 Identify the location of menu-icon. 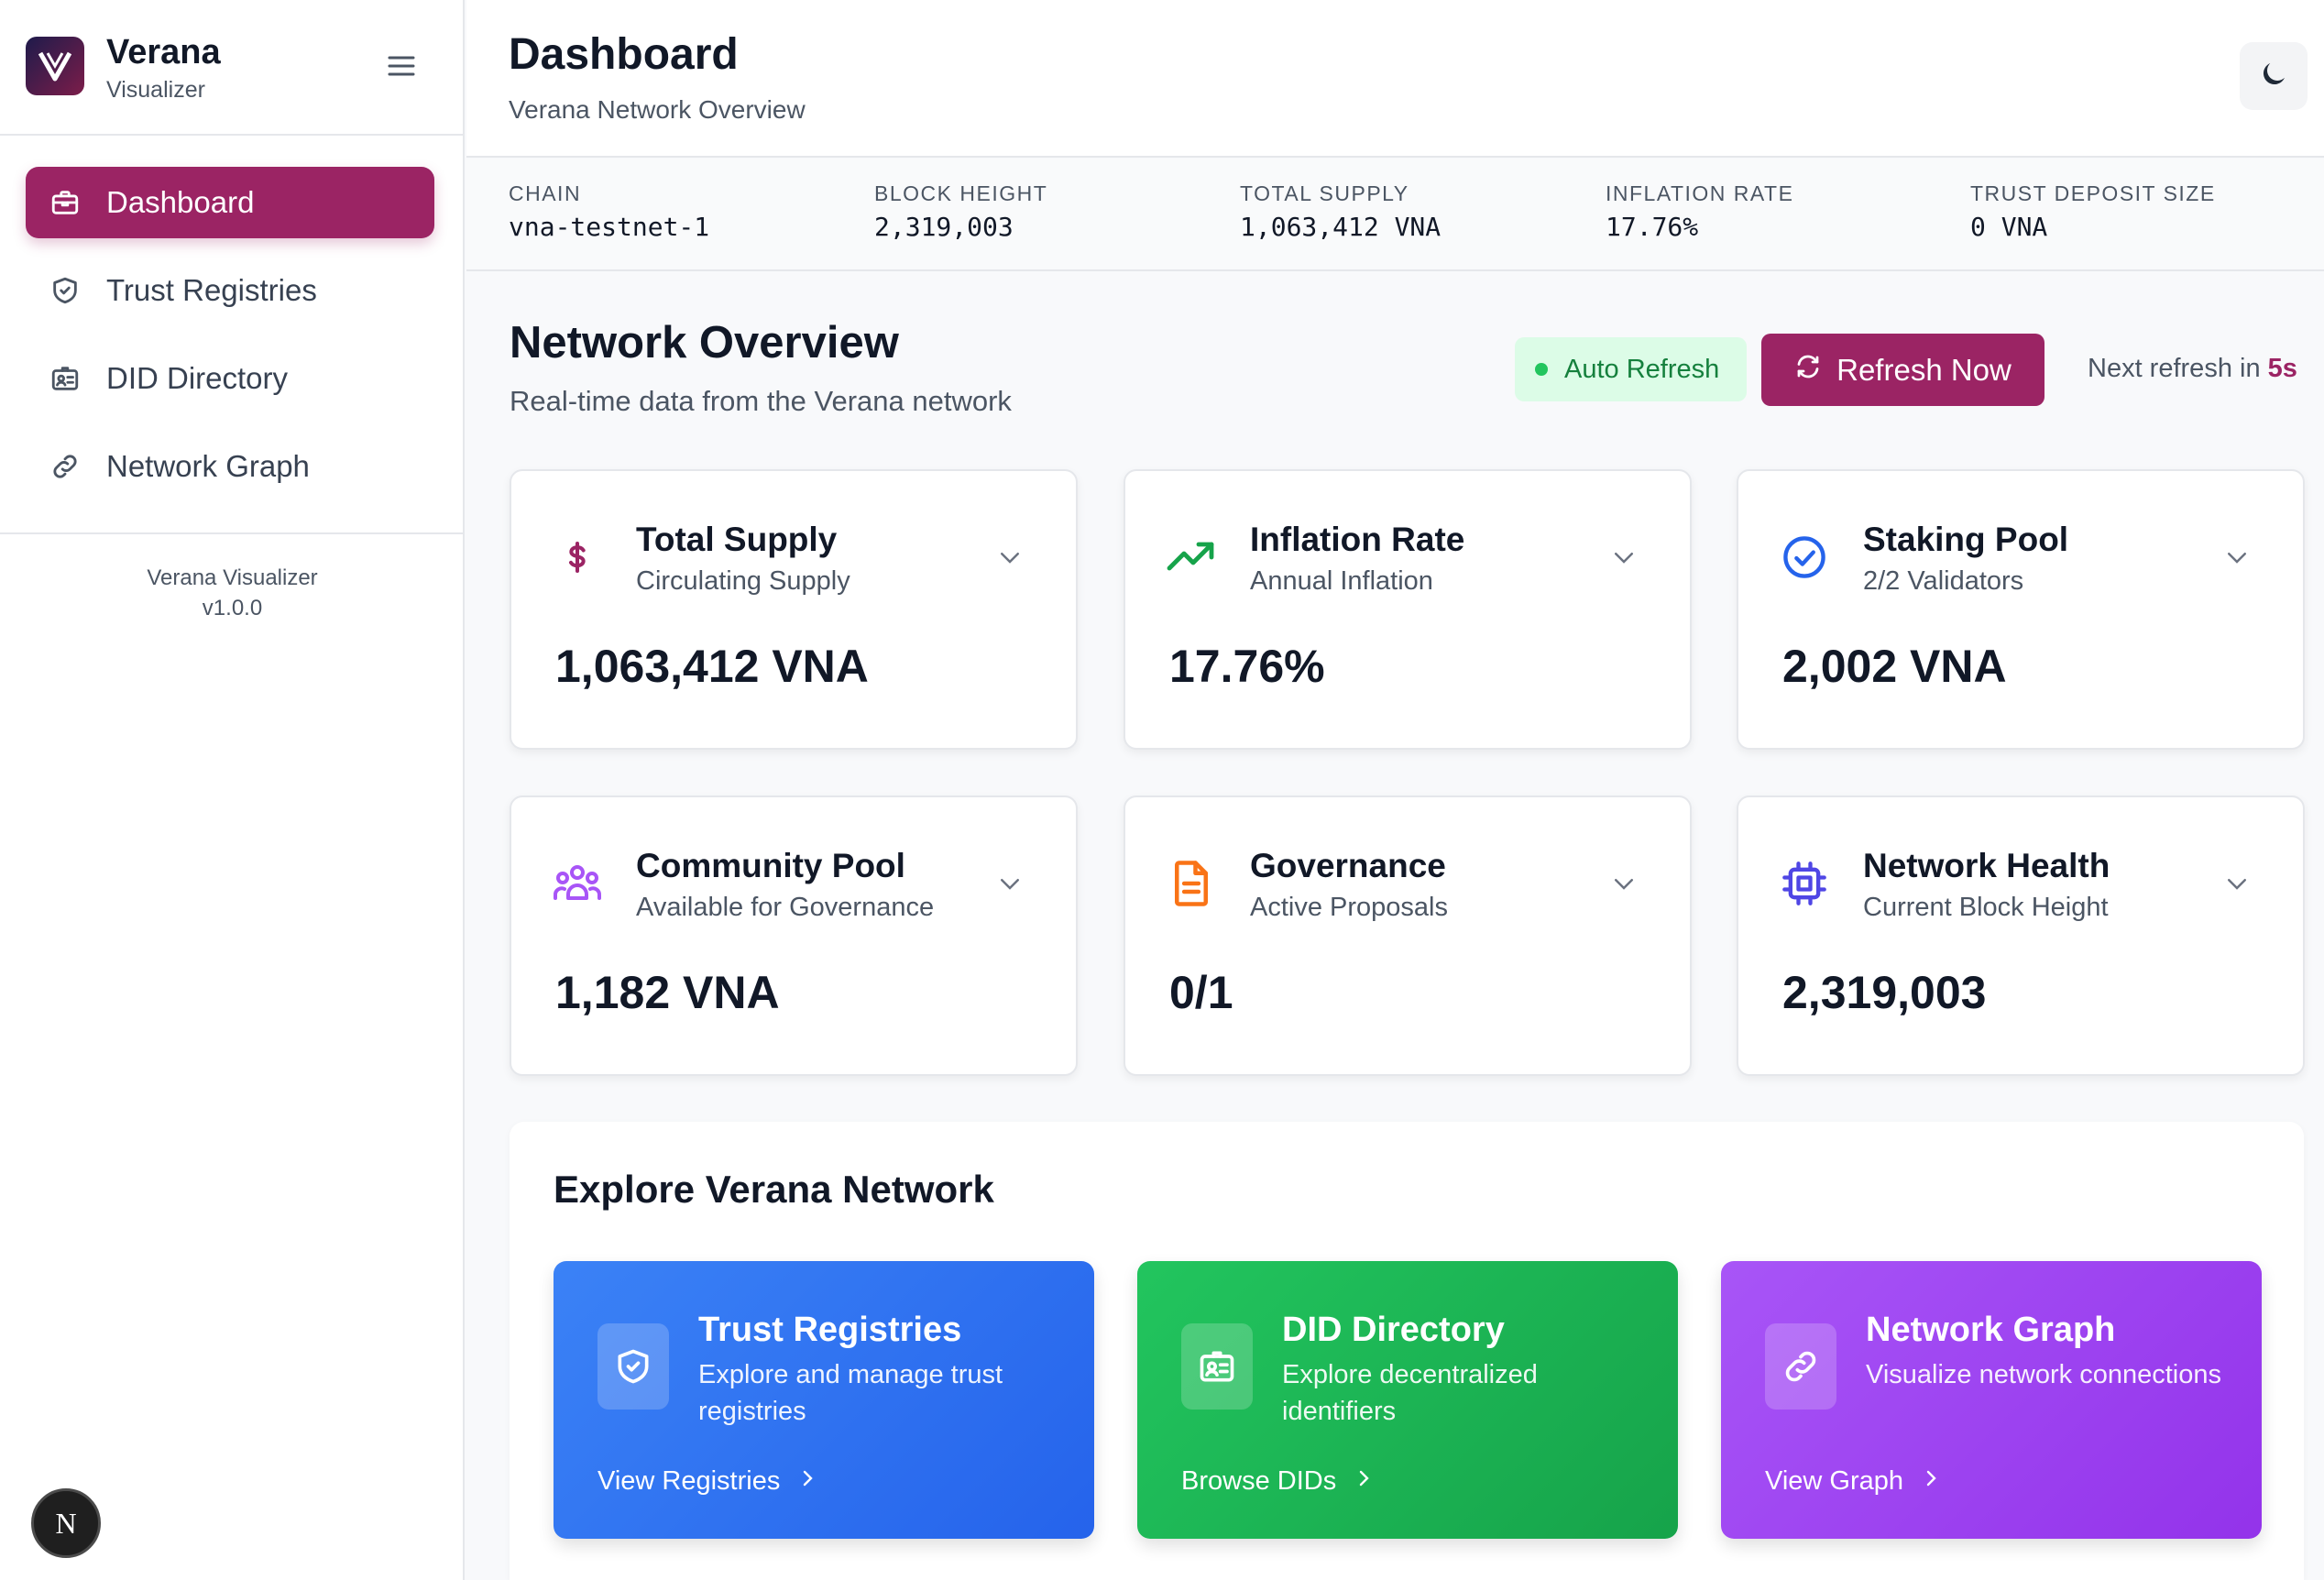
(401, 66).